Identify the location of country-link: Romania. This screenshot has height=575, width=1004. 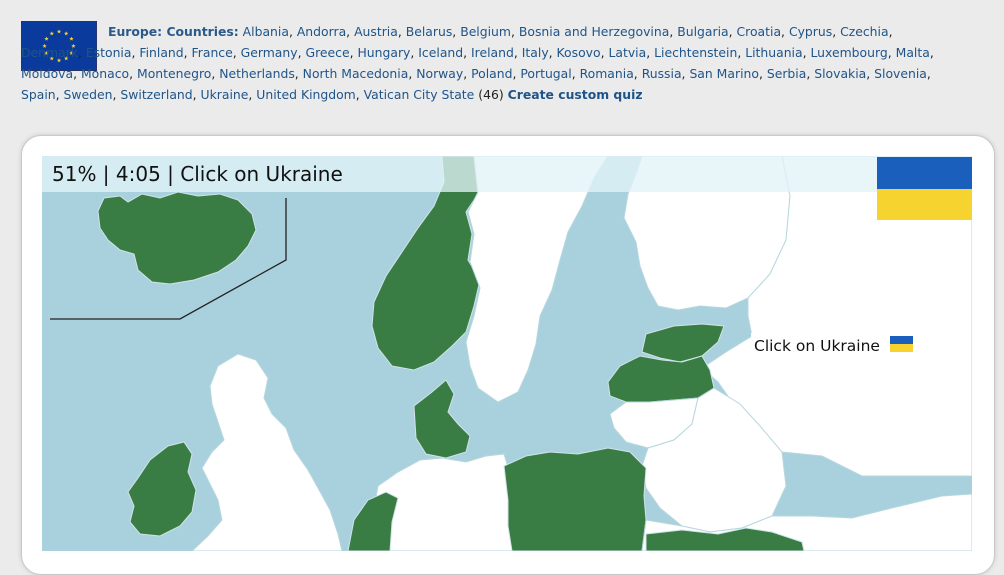
(607, 73).